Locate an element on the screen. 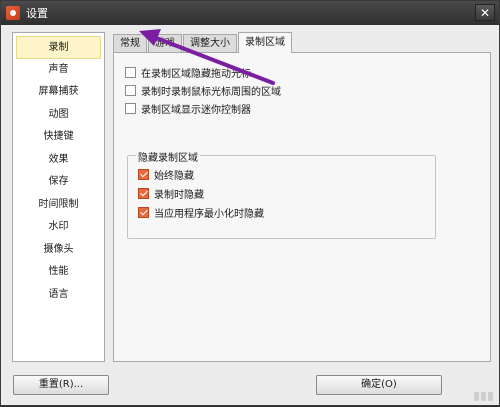  hide-cursor-checkbox is located at coordinates (130, 72).